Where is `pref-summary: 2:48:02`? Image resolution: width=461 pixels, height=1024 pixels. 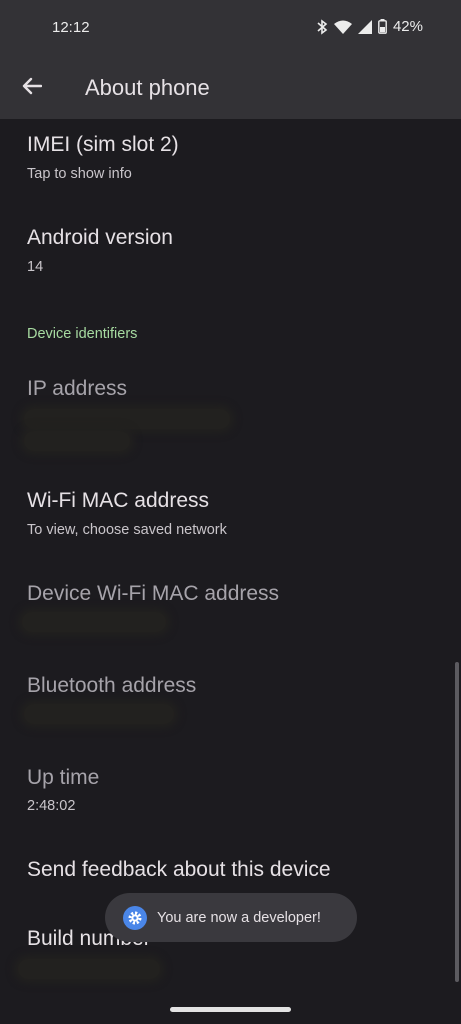 pref-summary: 2:48:02 is located at coordinates (51, 806).